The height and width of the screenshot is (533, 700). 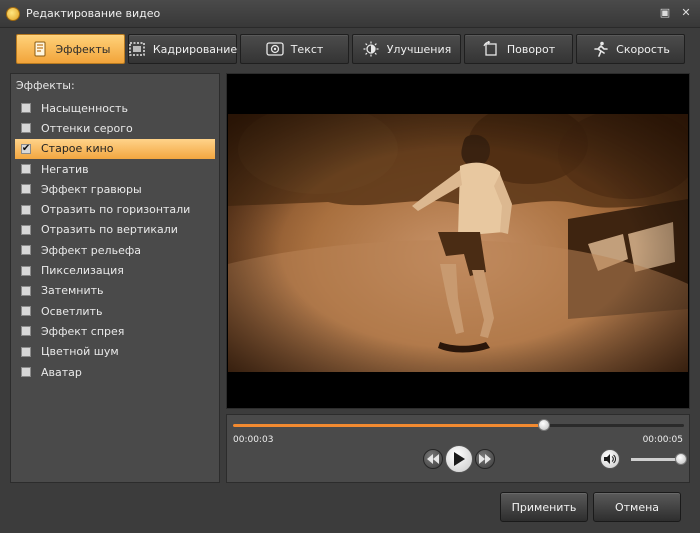 I want to click on tab-rotate: Поворот, so click(x=518, y=49).